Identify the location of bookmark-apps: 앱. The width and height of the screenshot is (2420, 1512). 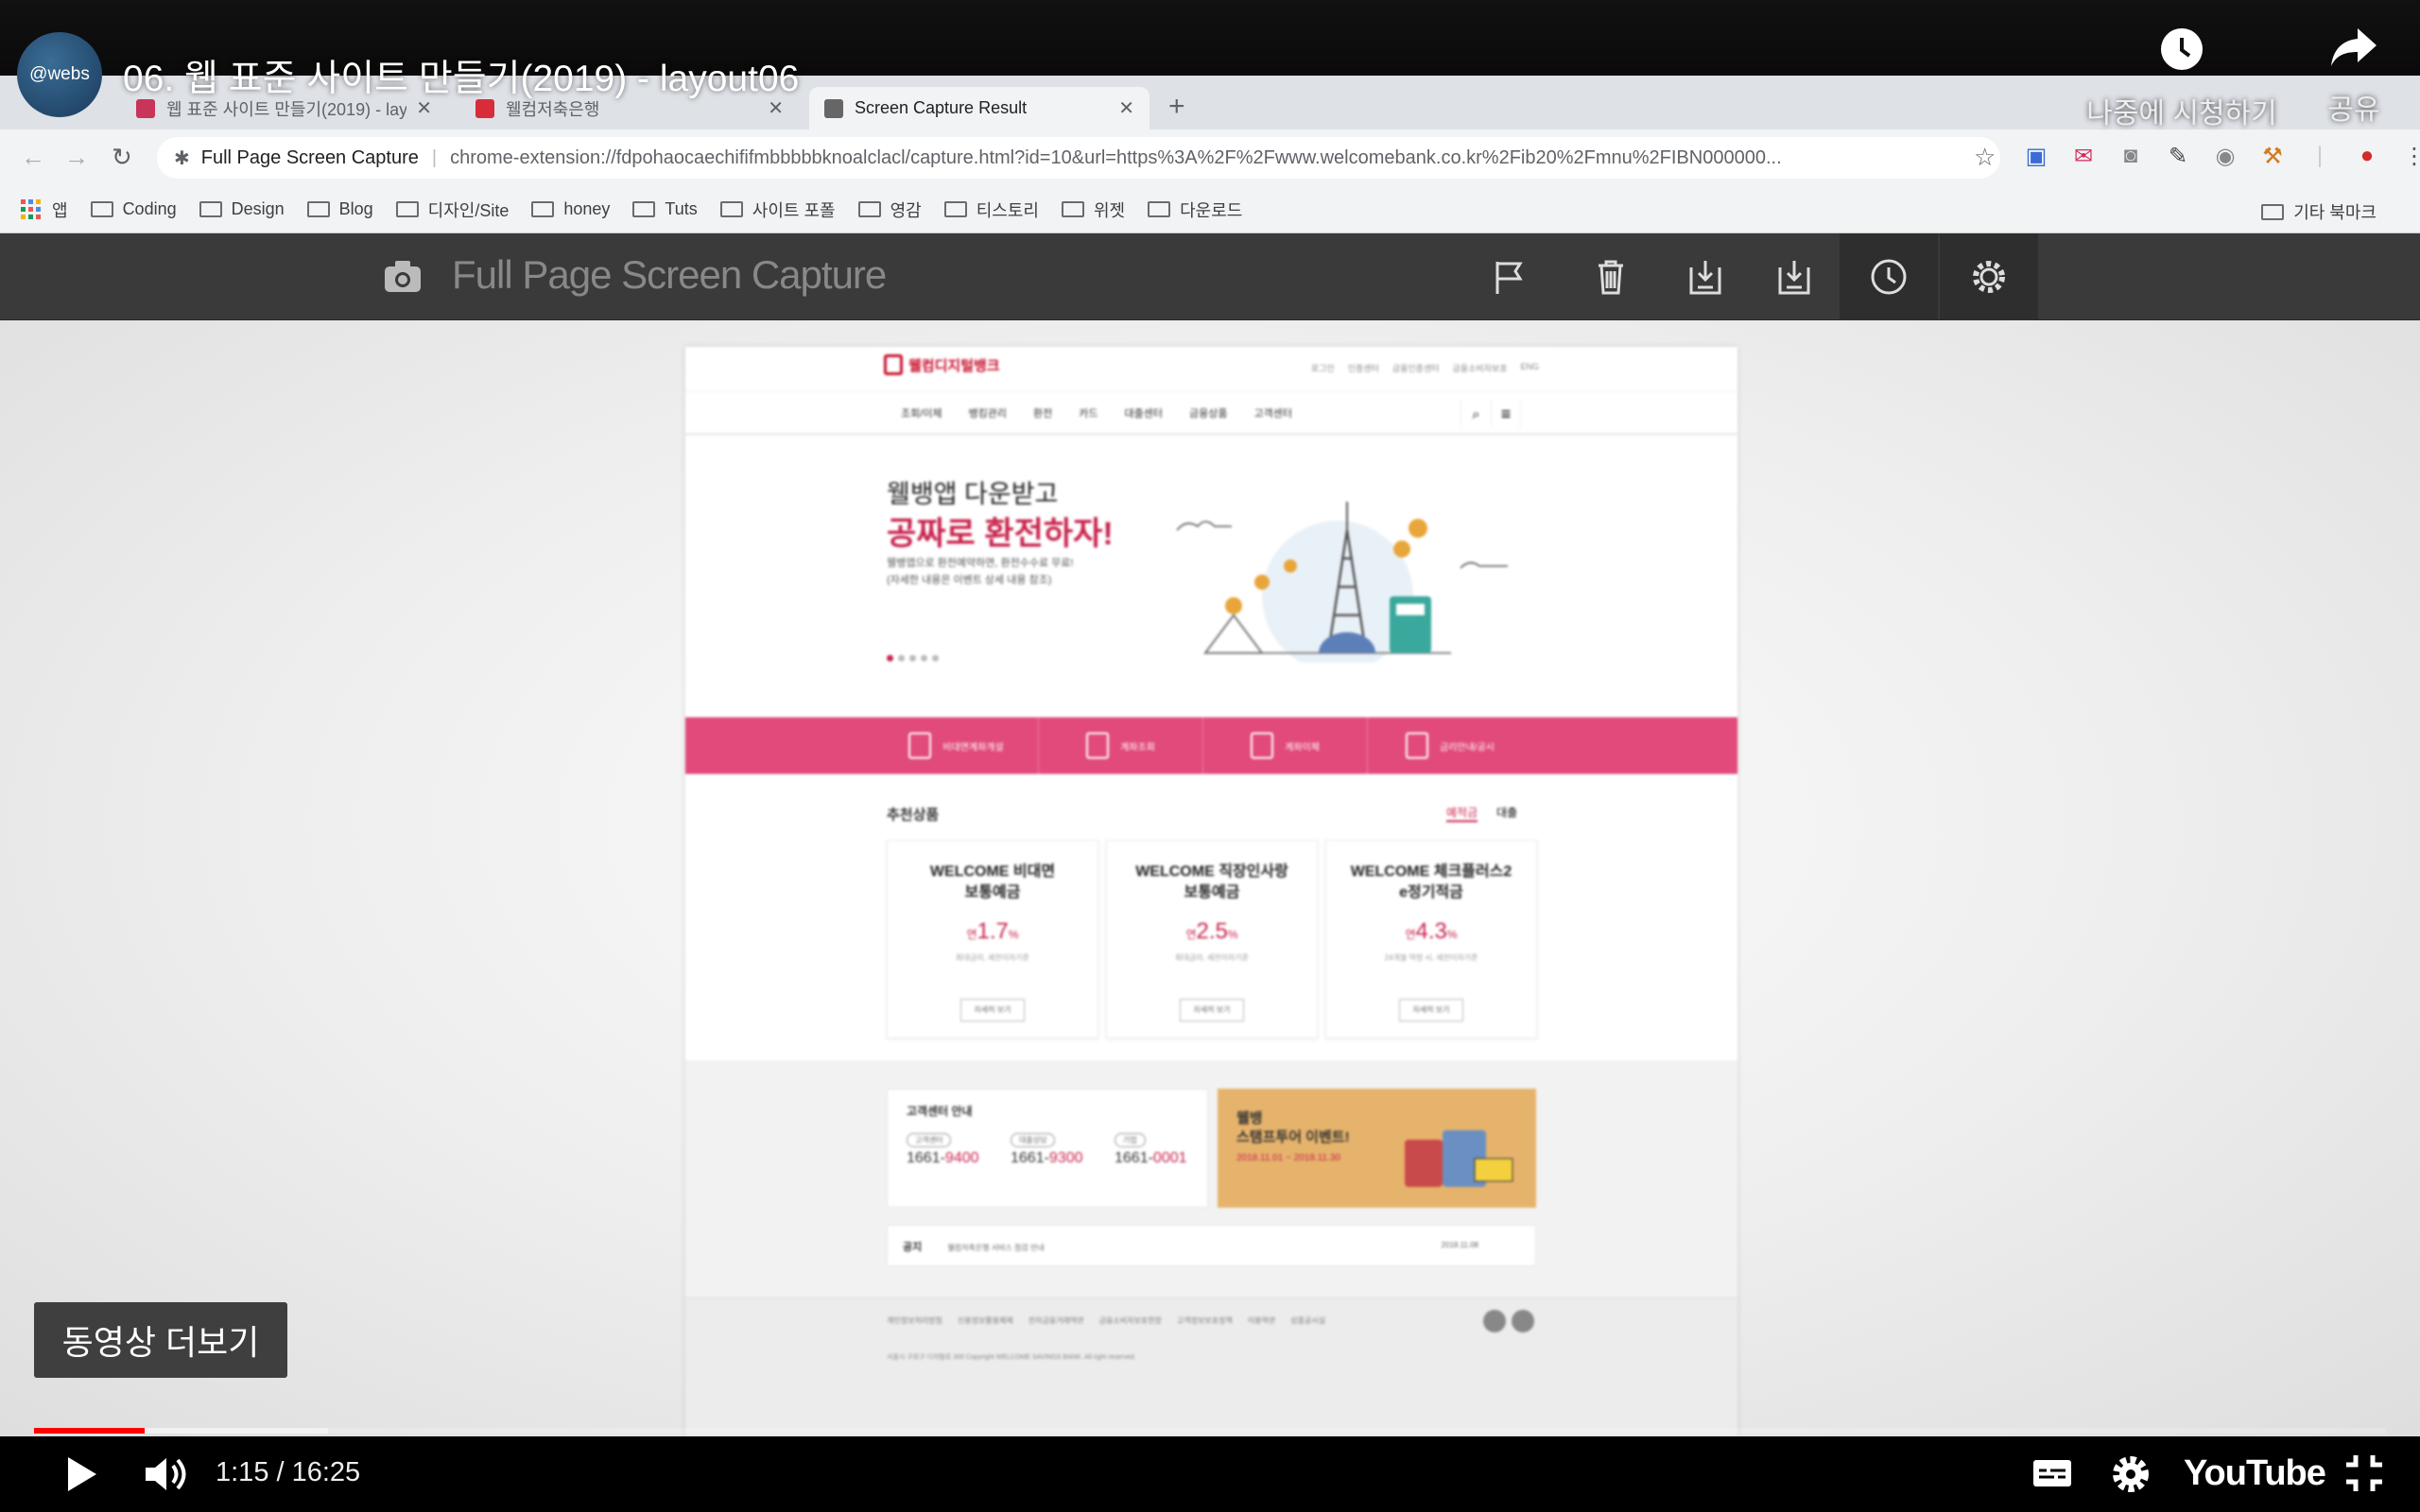
(44, 210).